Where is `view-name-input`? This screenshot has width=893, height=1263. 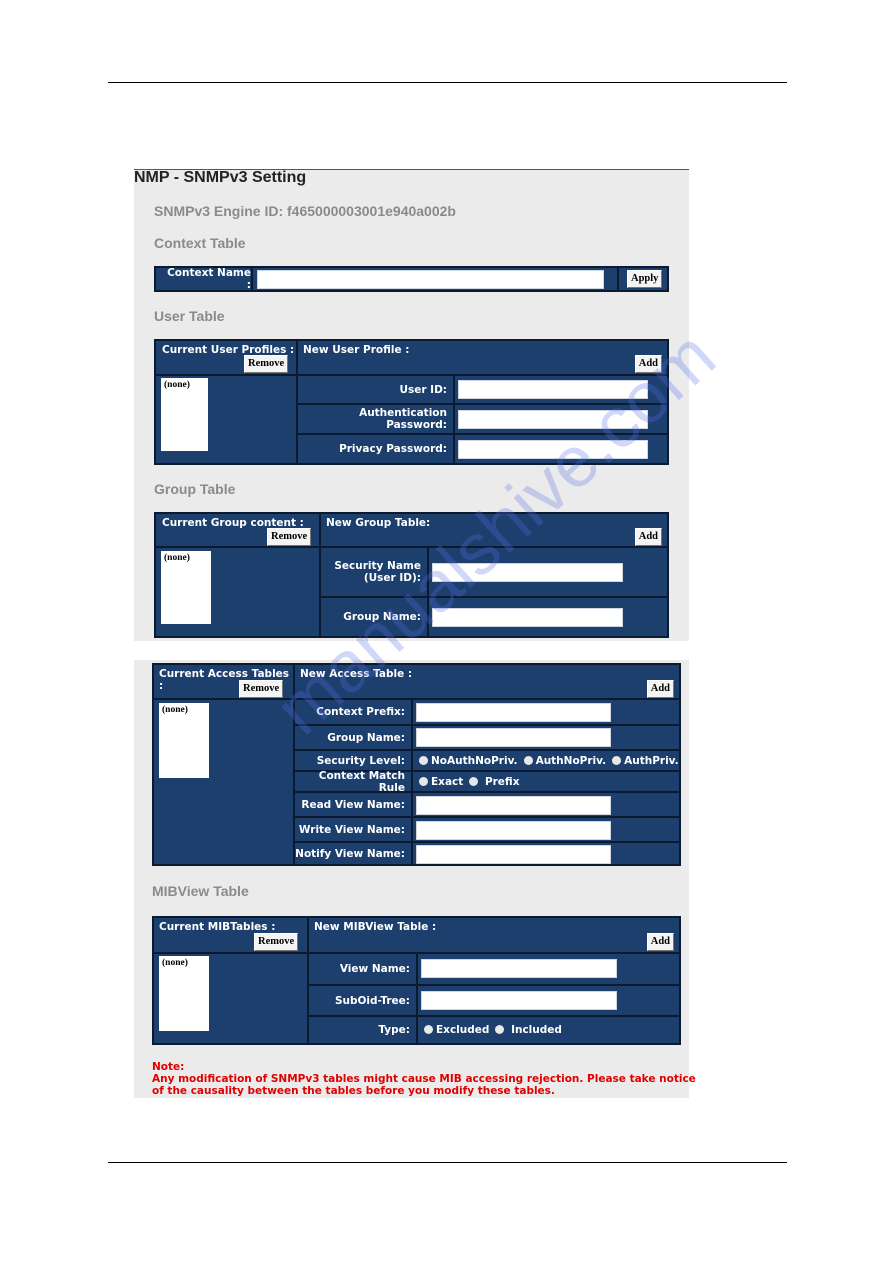 view-name-input is located at coordinates (519, 968).